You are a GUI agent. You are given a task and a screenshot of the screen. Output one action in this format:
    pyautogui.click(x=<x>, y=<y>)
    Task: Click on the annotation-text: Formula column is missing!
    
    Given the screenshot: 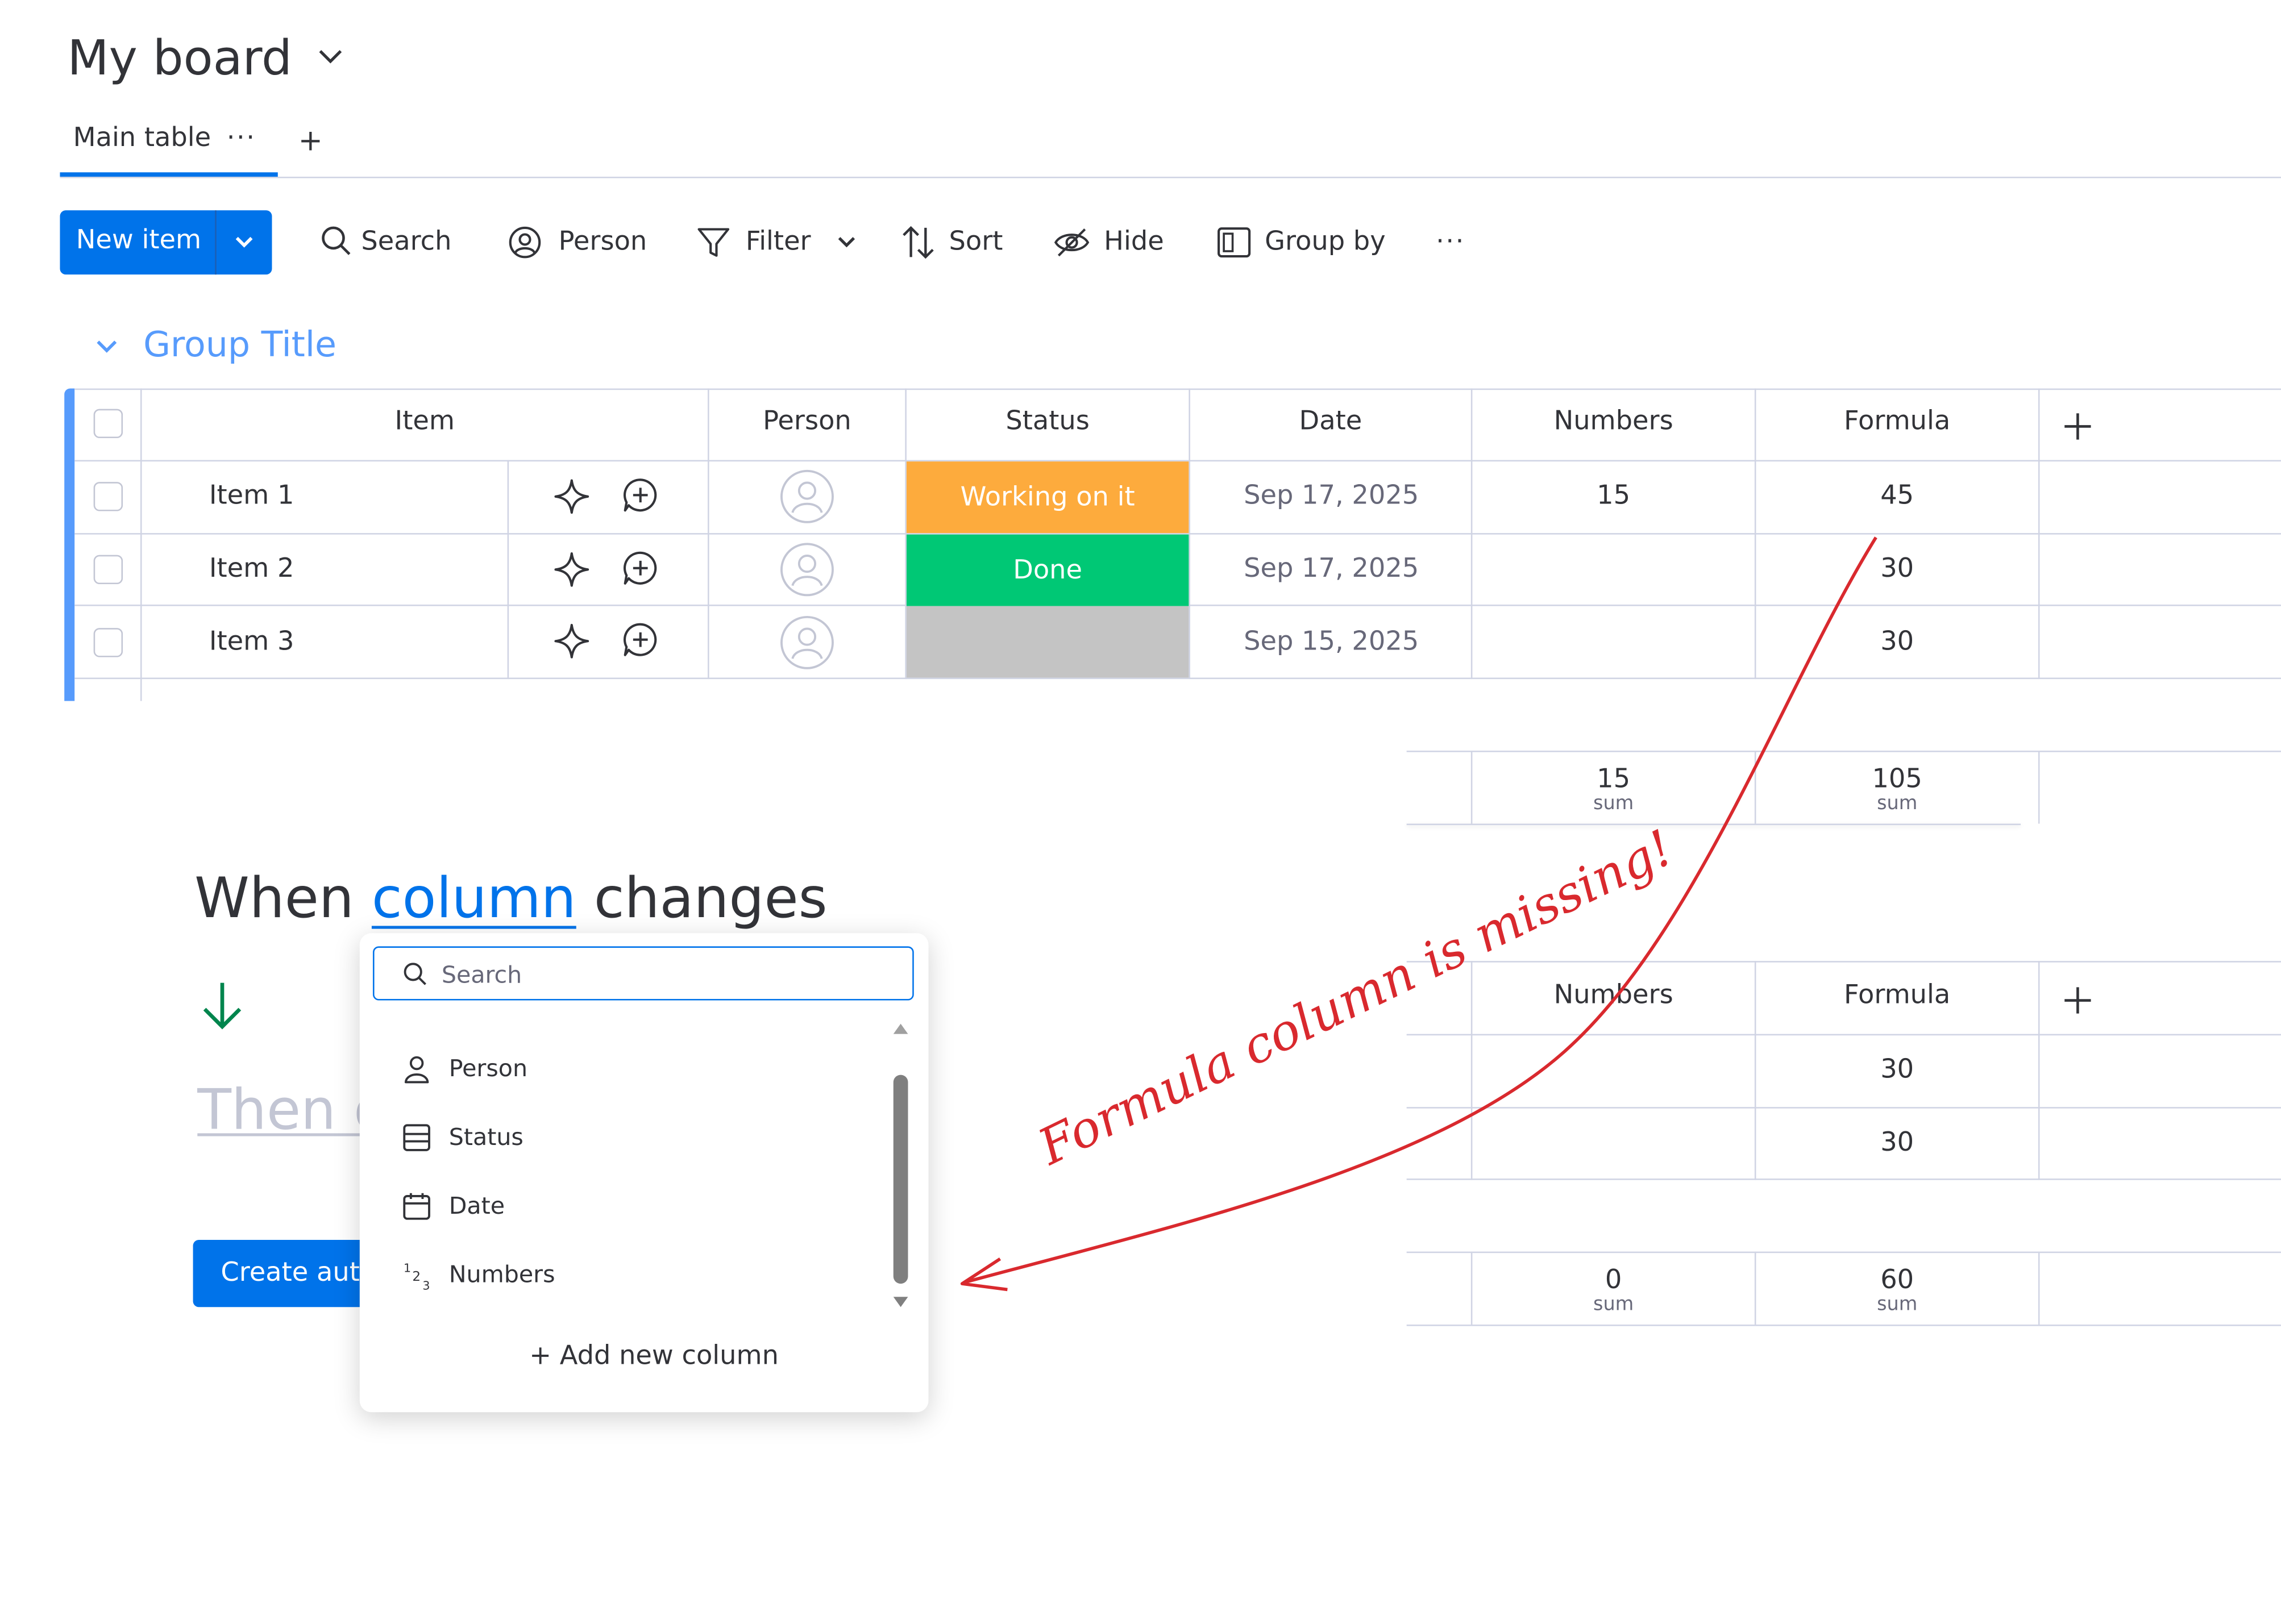 What is the action you would take?
    pyautogui.click(x=1355, y=998)
    